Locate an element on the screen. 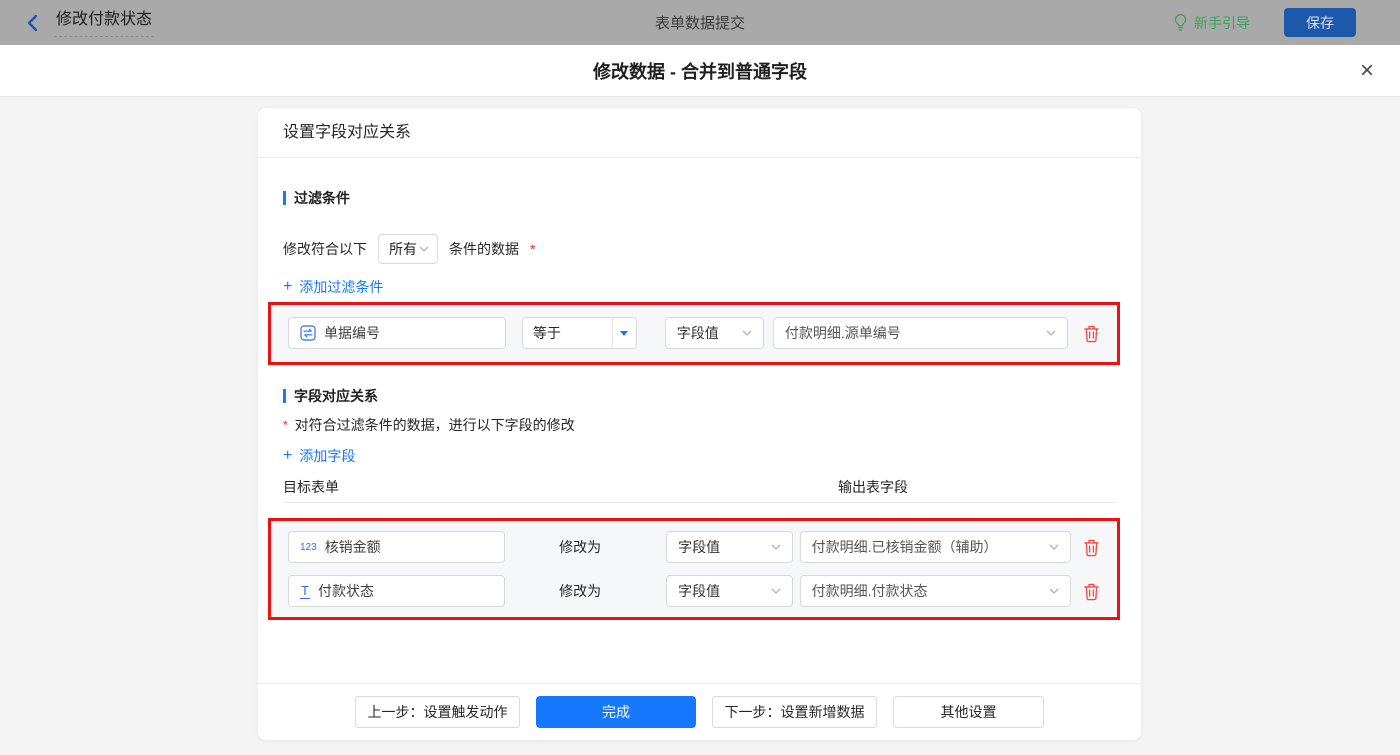 This screenshot has width=1400, height=755. dialog-title: 修改数据 - 合并到普通字段 is located at coordinates (700, 71).